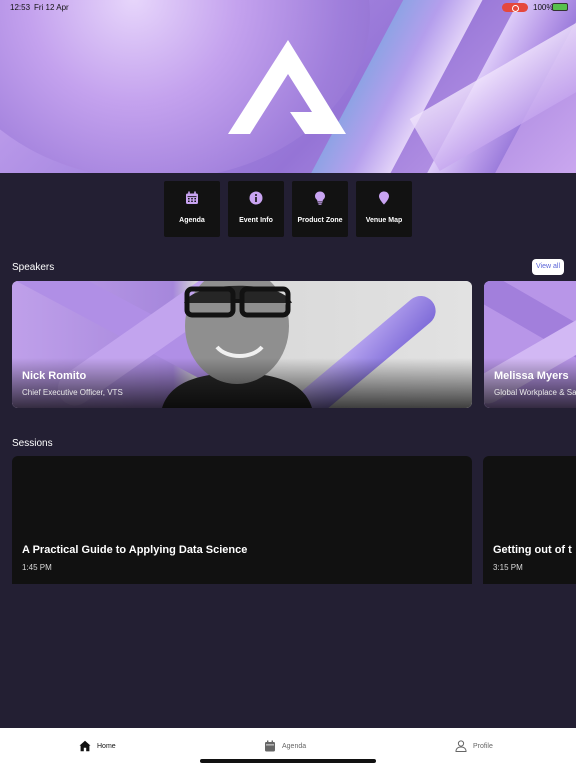 The height and width of the screenshot is (768, 576). Describe the element at coordinates (294, 746) in the screenshot. I see `tab-label: Agenda` at that location.